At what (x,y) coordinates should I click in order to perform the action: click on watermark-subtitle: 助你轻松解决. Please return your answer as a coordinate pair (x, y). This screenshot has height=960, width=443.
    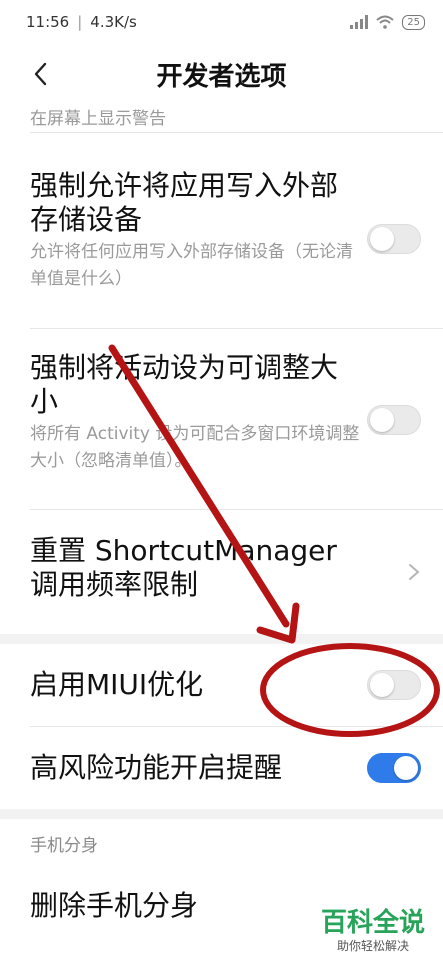
    Looking at the image, I should click on (372, 946).